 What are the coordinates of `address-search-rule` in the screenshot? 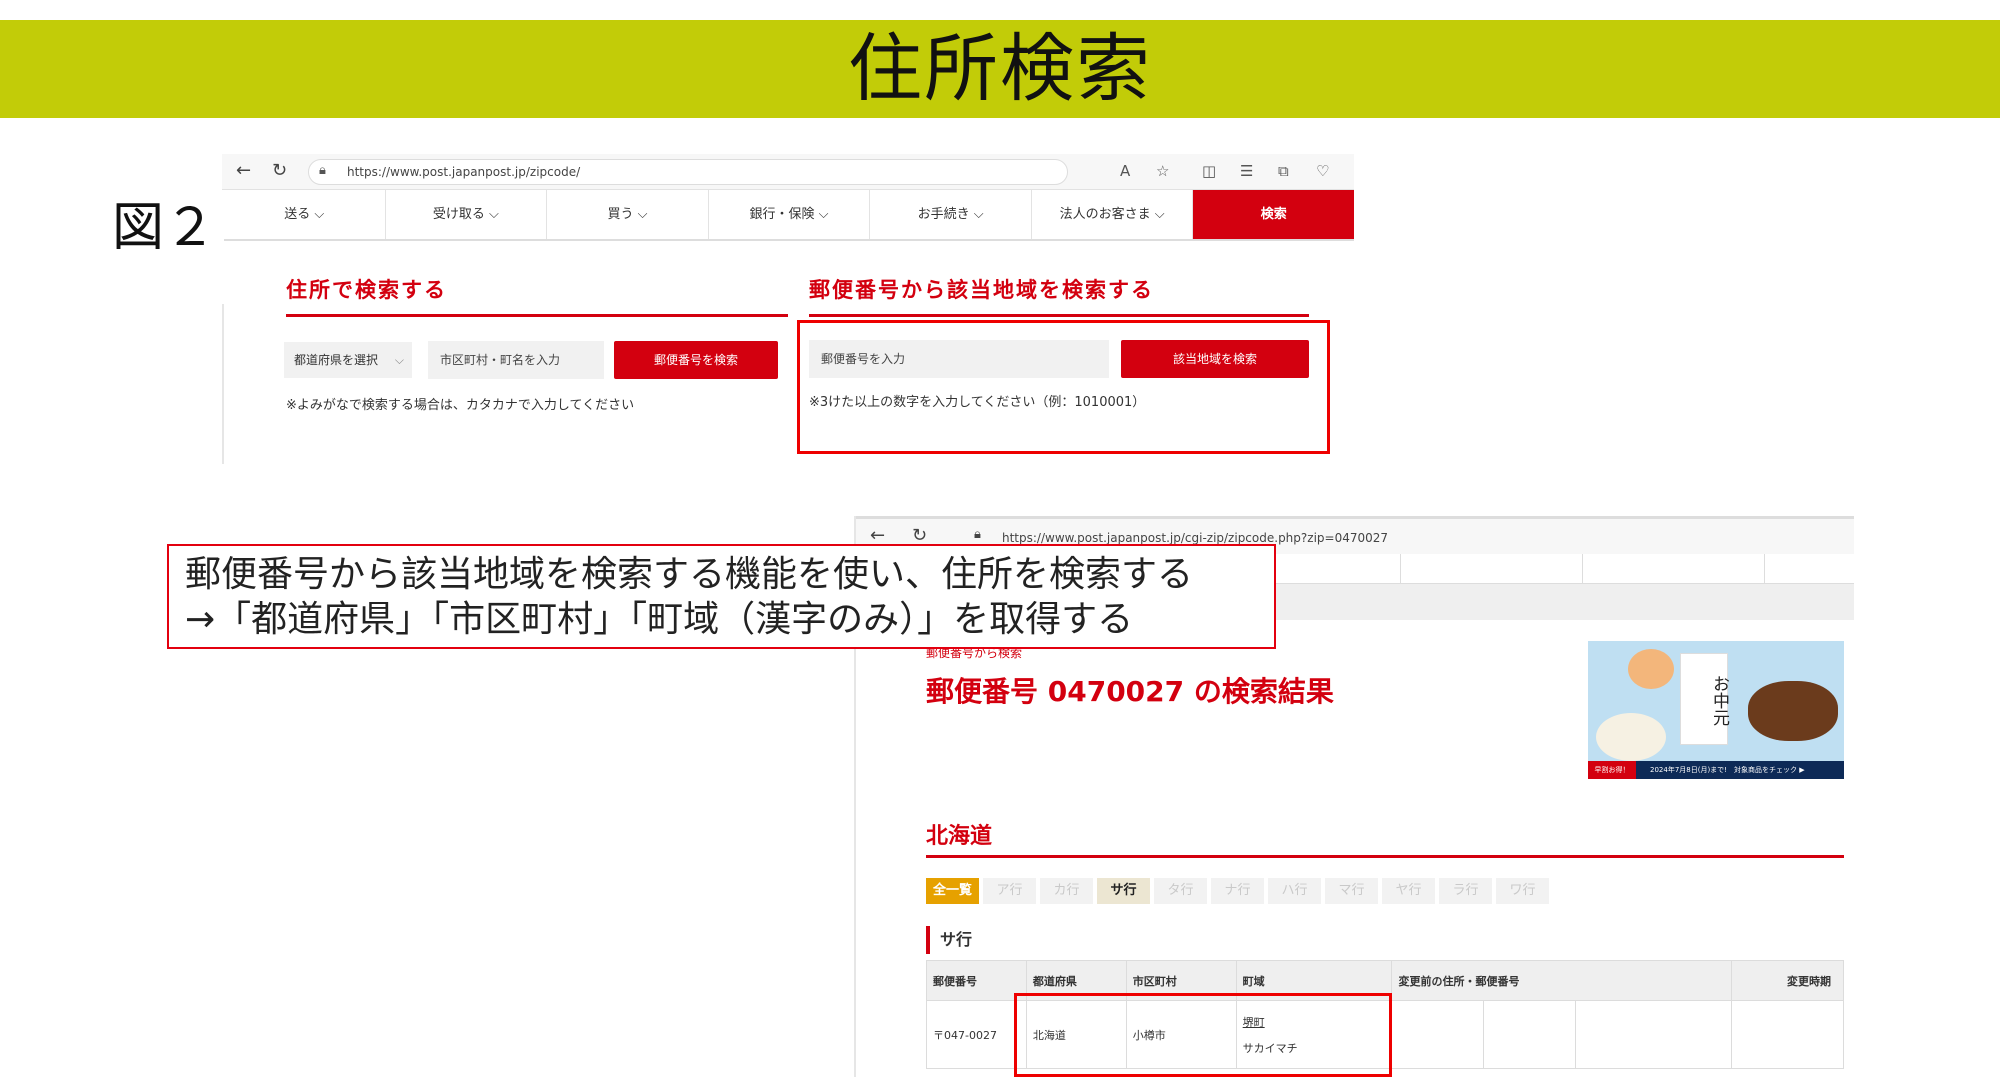 It's located at (537, 315).